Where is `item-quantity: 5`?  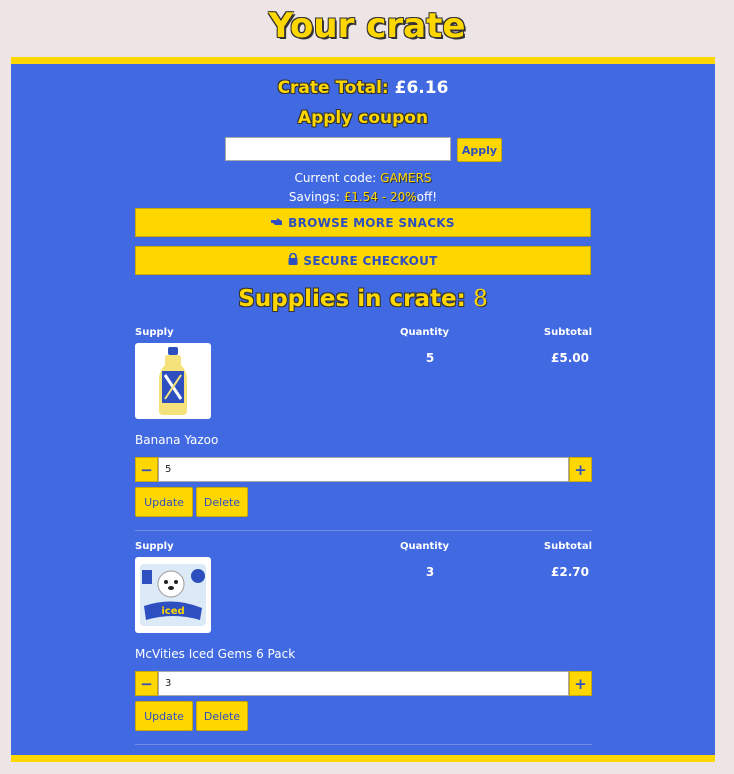
item-quantity: 5 is located at coordinates (430, 358).